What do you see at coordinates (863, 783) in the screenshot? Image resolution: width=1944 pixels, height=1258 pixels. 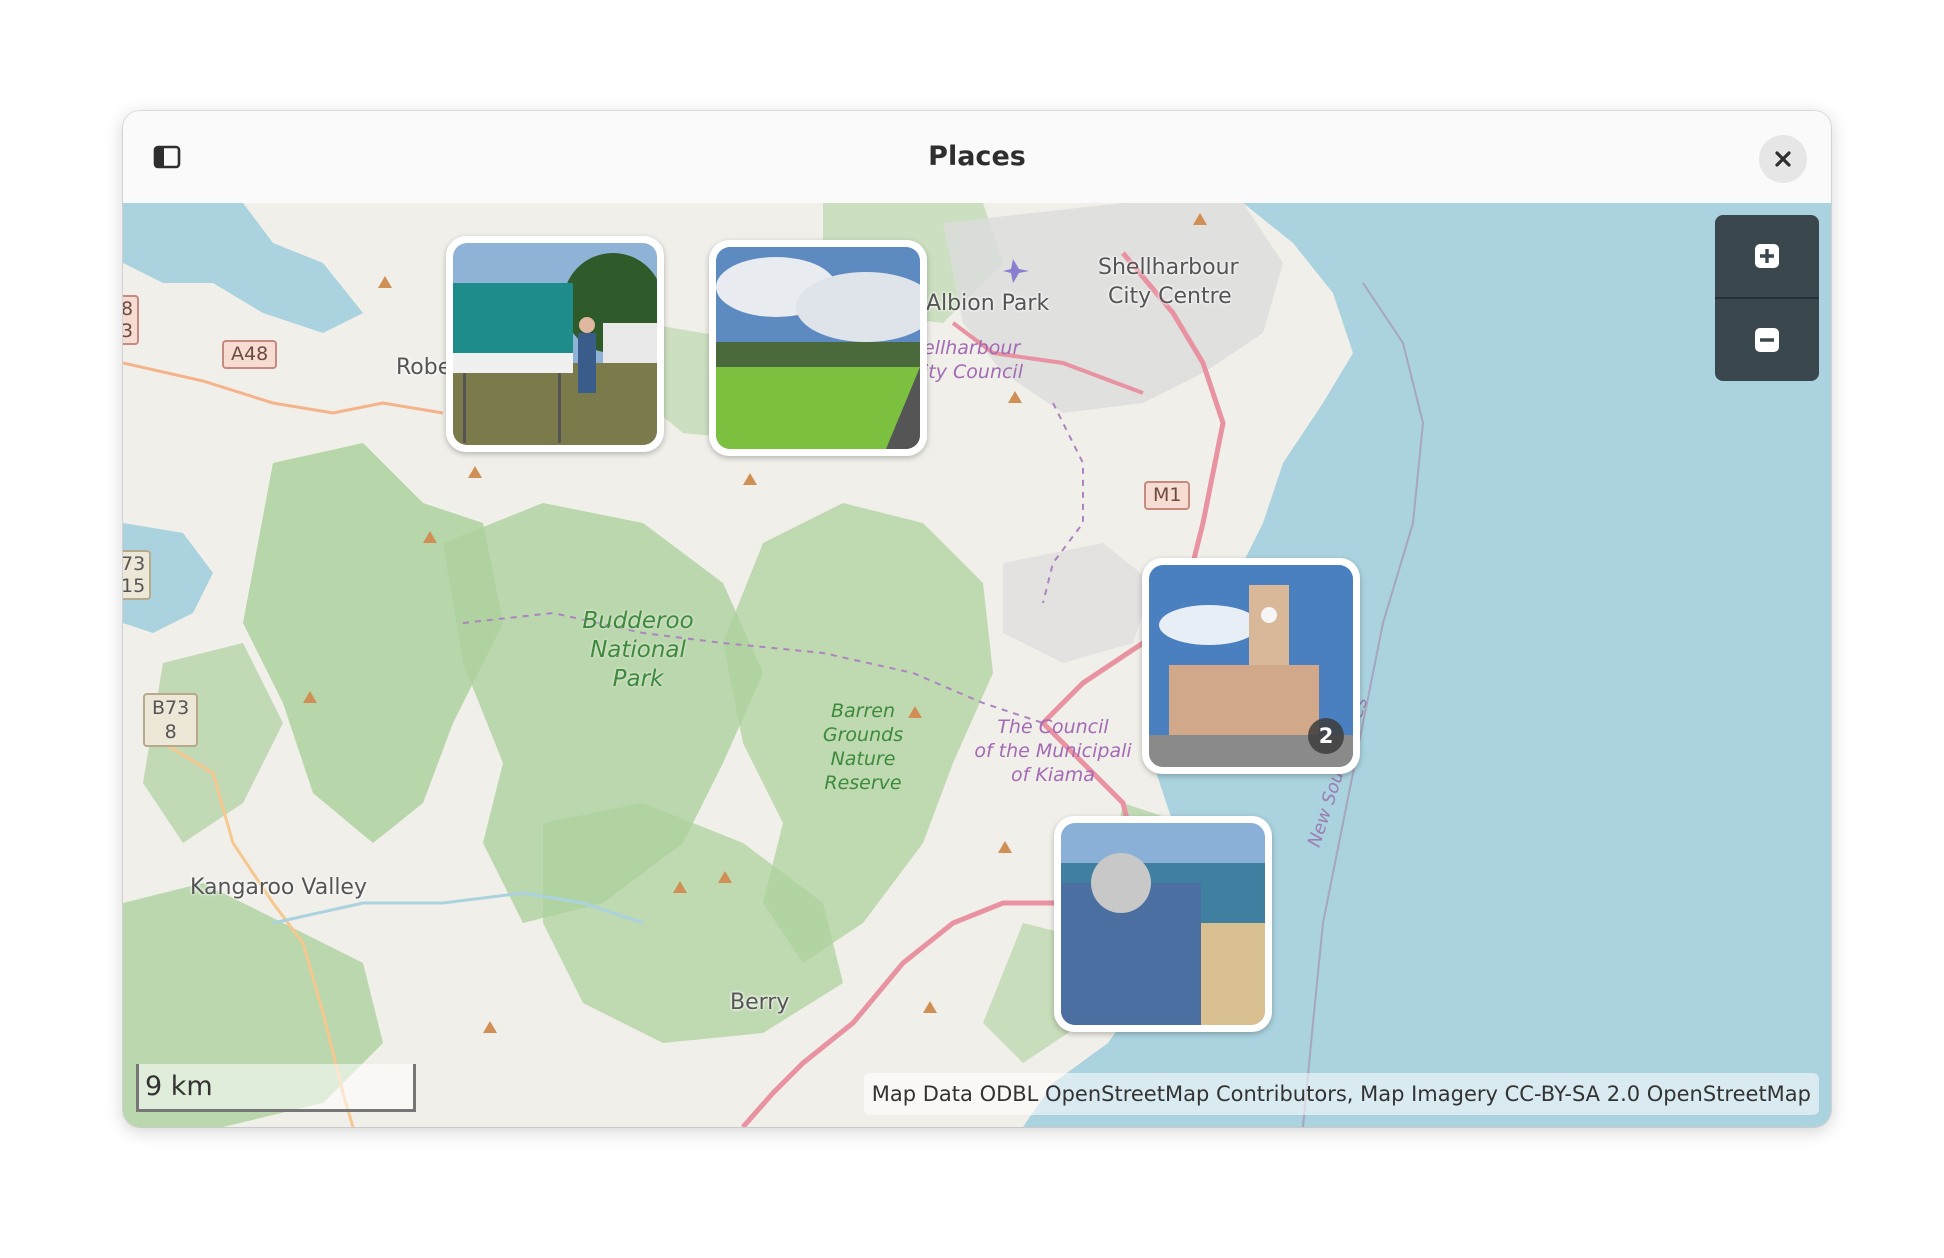 I see `barren-line-4: Reserve` at bounding box center [863, 783].